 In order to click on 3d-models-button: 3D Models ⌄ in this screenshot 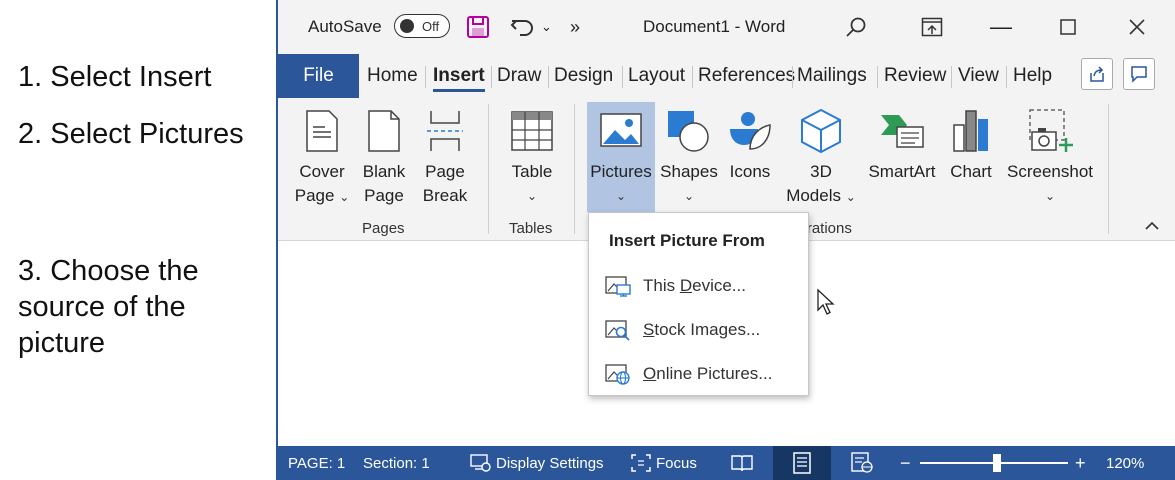, I will do `click(821, 157)`.